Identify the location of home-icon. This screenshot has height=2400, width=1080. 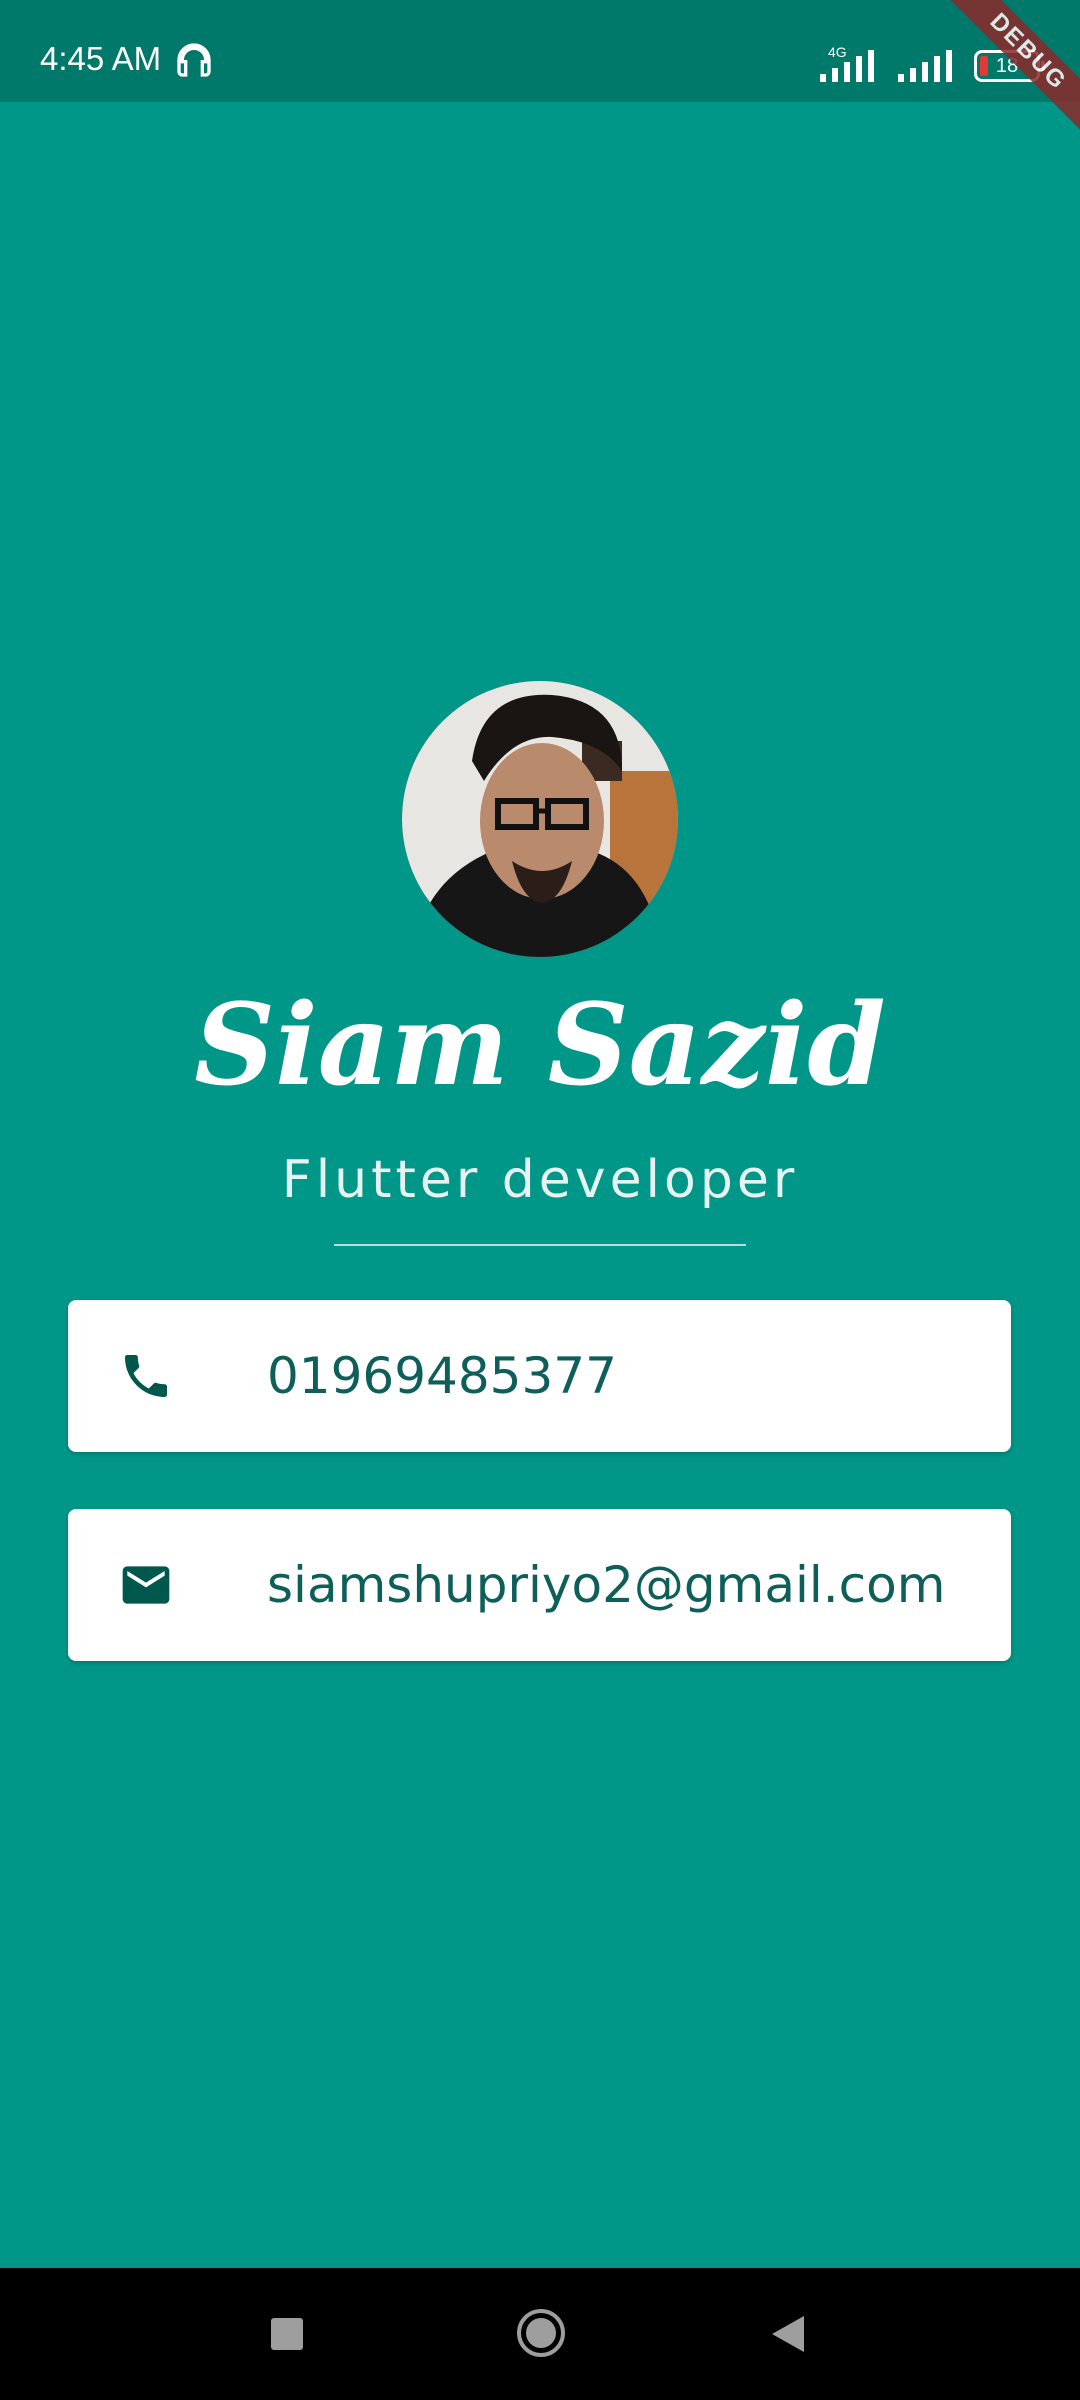
(541, 2333).